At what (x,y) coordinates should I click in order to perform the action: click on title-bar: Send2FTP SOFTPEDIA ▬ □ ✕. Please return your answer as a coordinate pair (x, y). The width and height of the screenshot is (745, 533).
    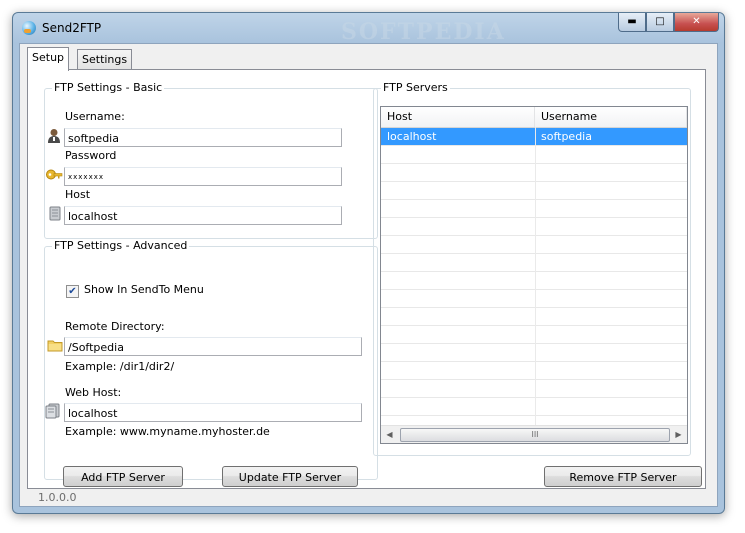
    Looking at the image, I should click on (368, 29).